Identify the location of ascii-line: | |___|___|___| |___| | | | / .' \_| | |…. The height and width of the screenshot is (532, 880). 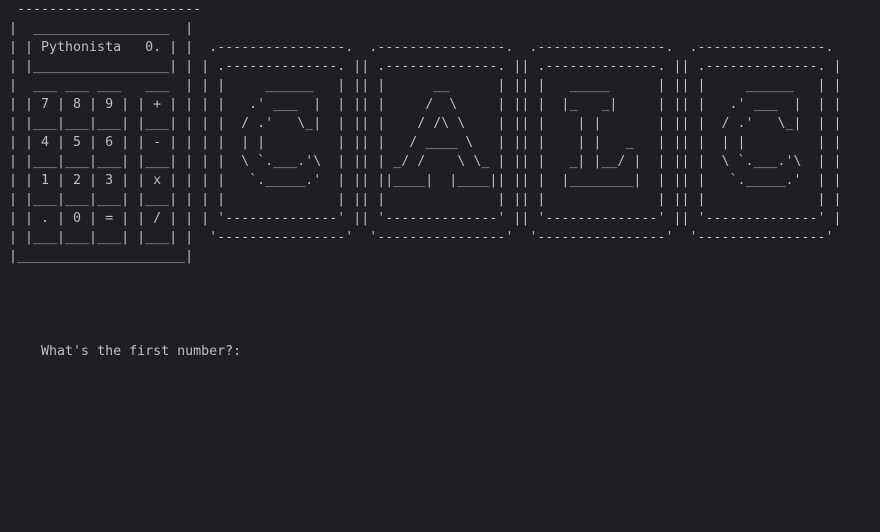
(425, 123).